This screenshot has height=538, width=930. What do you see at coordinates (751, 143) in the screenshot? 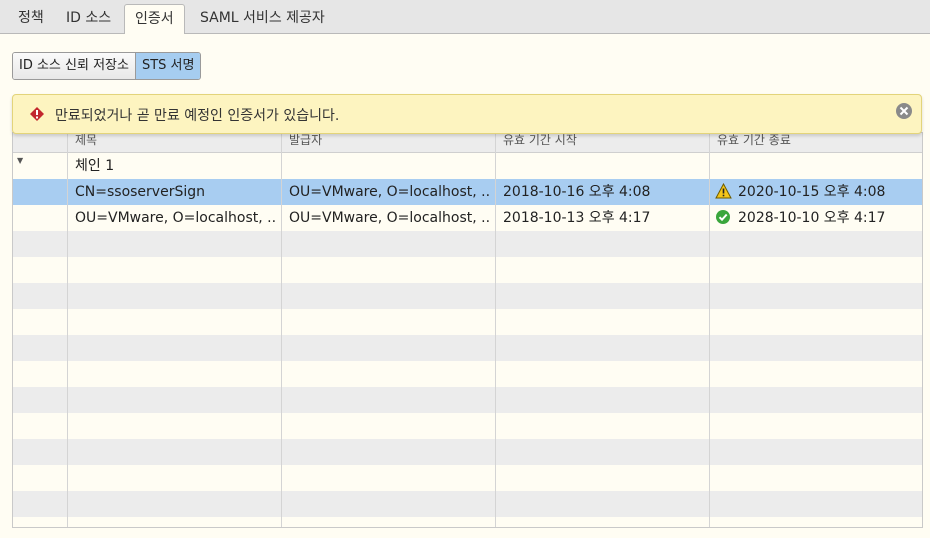
I see `column-header-valid-to: 유효 기간 종료` at bounding box center [751, 143].